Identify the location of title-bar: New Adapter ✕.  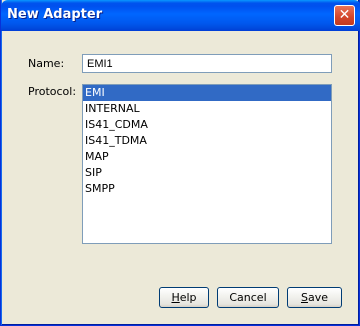
(180, 15).